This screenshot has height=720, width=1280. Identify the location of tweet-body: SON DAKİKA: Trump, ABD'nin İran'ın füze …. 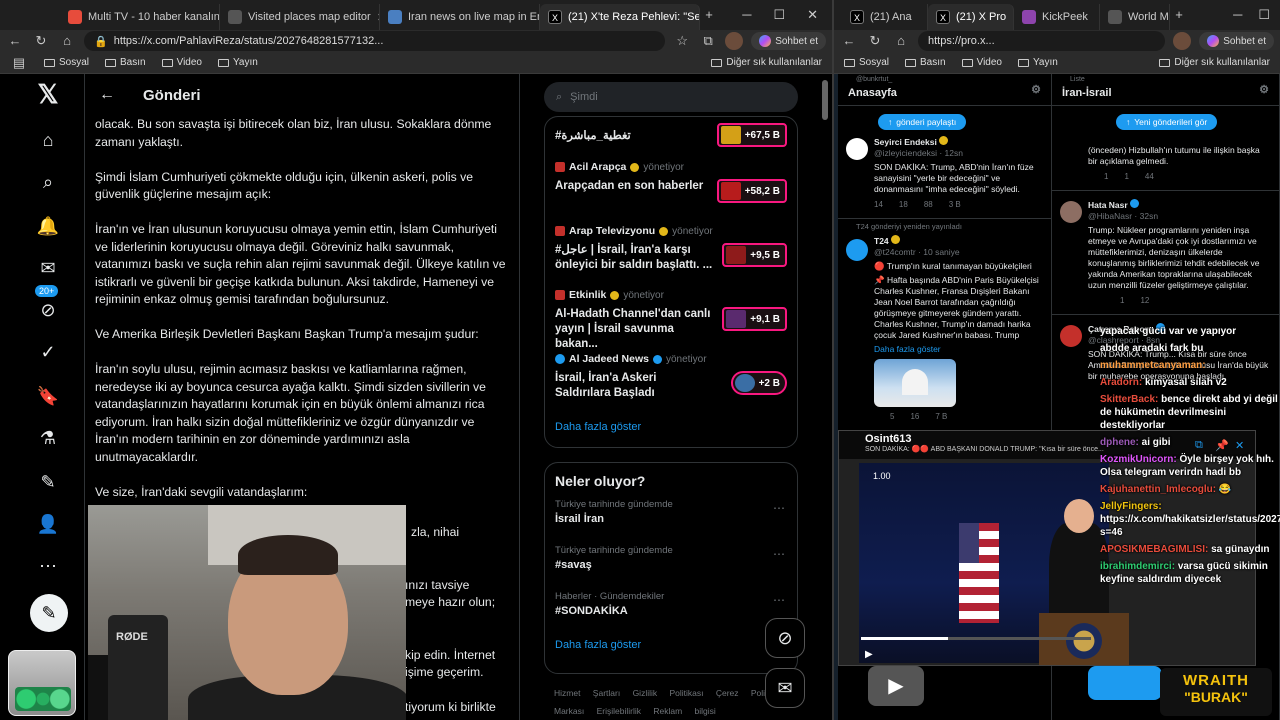
(954, 178).